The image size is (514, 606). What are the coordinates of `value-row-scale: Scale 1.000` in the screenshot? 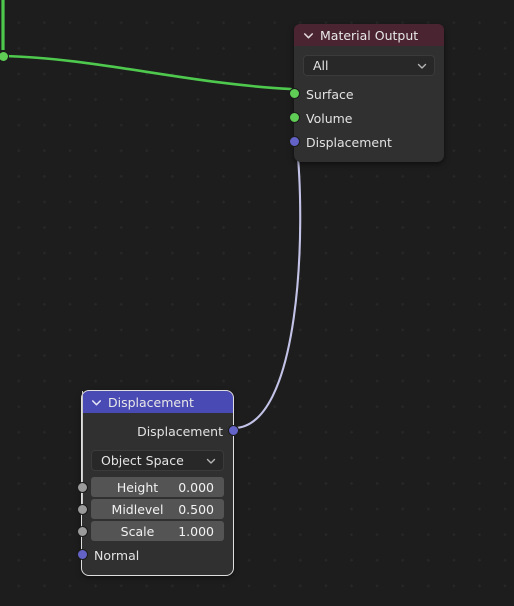 It's located at (150, 531).